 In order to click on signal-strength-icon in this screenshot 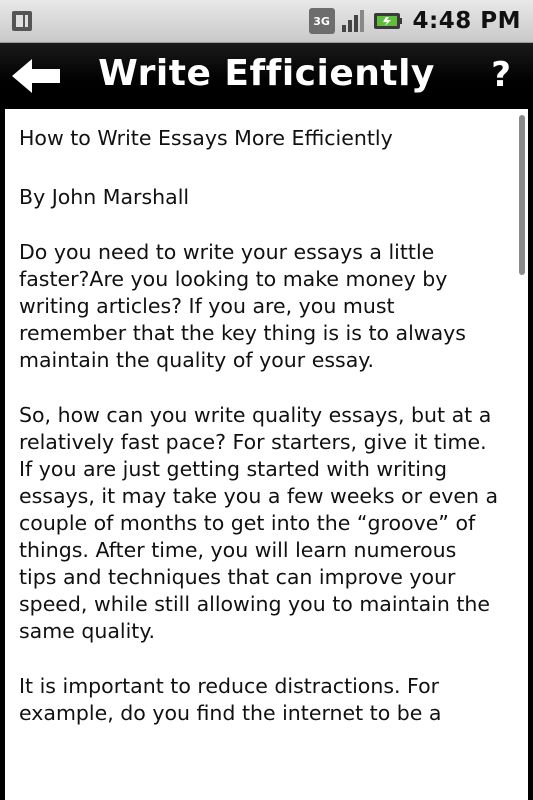, I will do `click(352, 21)`.